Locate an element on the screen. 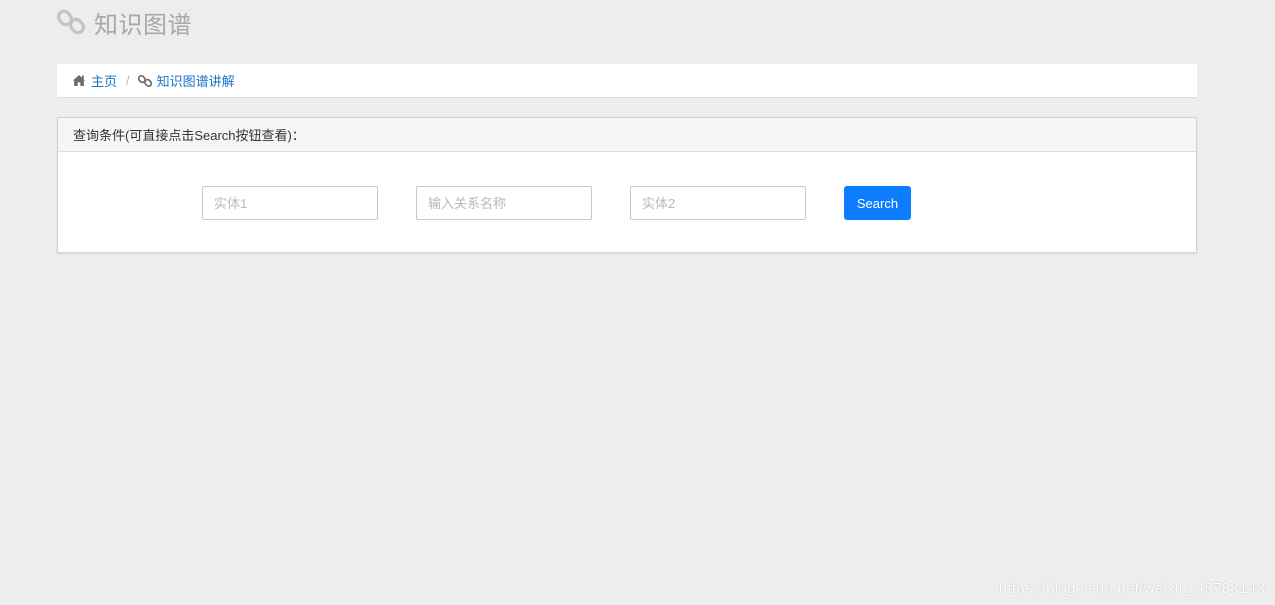 The width and height of the screenshot is (1275, 605). search-button: Search is located at coordinates (877, 203).